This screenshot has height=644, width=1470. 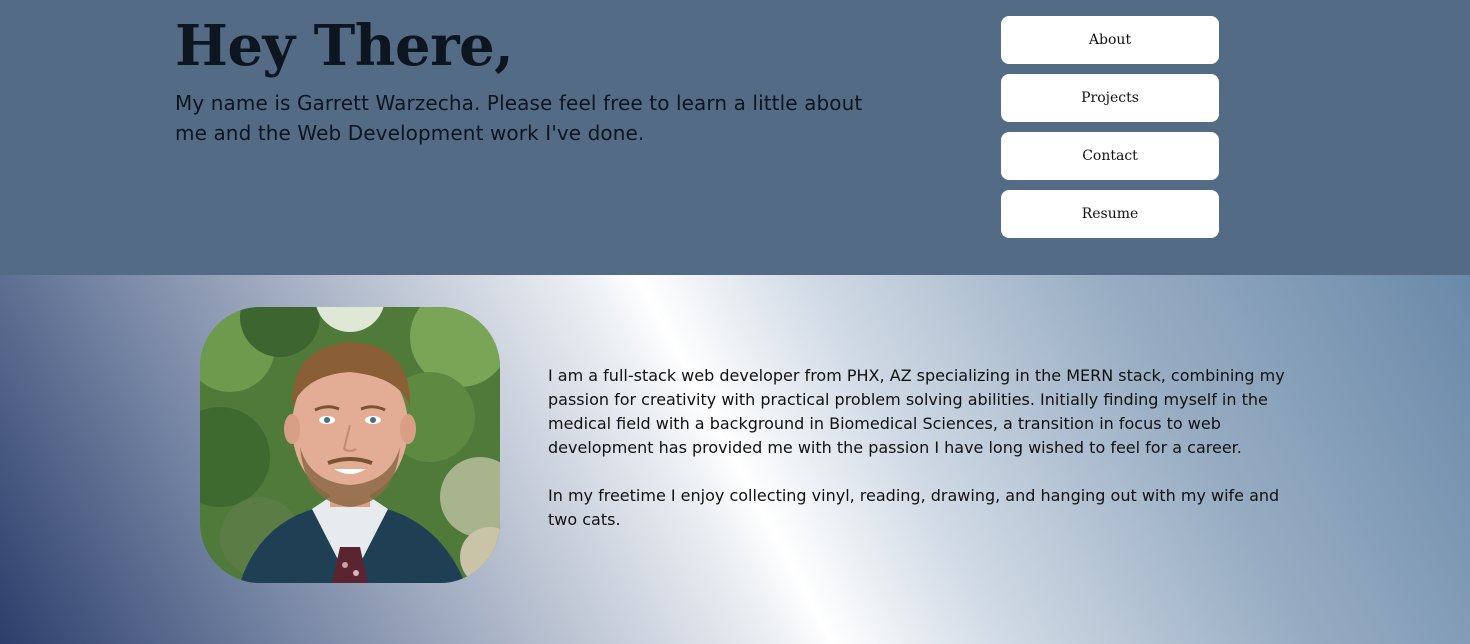 What do you see at coordinates (1110, 98) in the screenshot?
I see `nav-projects-button: Projects` at bounding box center [1110, 98].